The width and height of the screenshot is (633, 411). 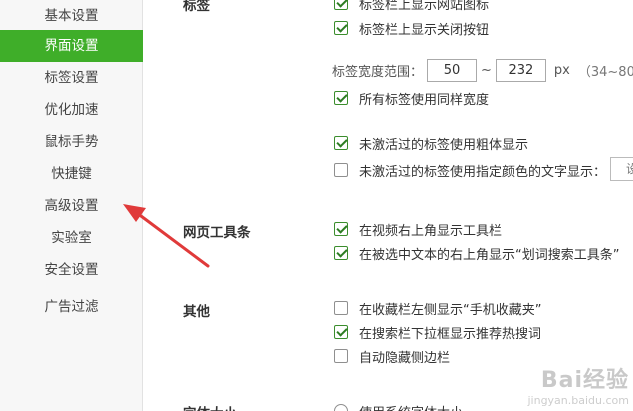 What do you see at coordinates (71, 174) in the screenshot?
I see `sidebar-item-shortcuts: 快捷键` at bounding box center [71, 174].